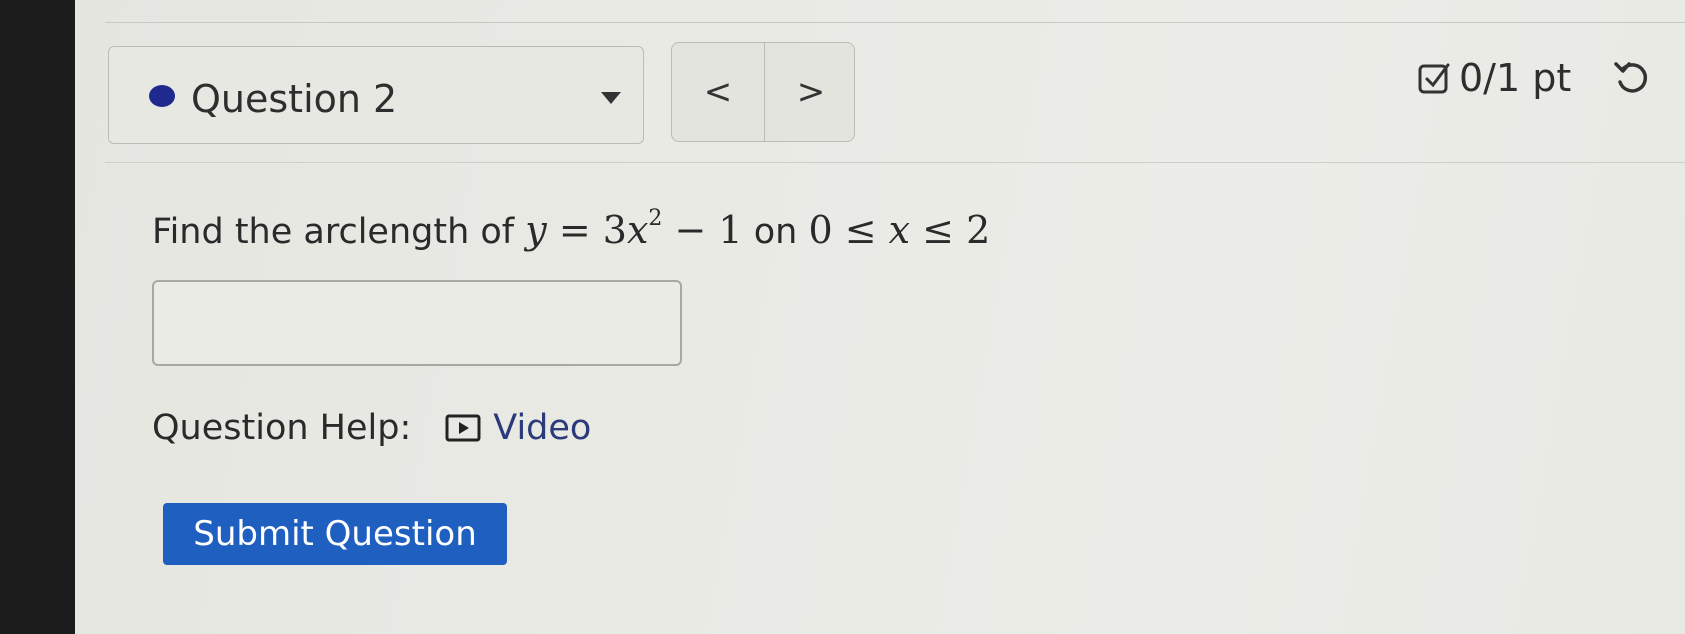  Describe the element at coordinates (294, 99) in the screenshot. I see `question-label: Question 2` at that location.